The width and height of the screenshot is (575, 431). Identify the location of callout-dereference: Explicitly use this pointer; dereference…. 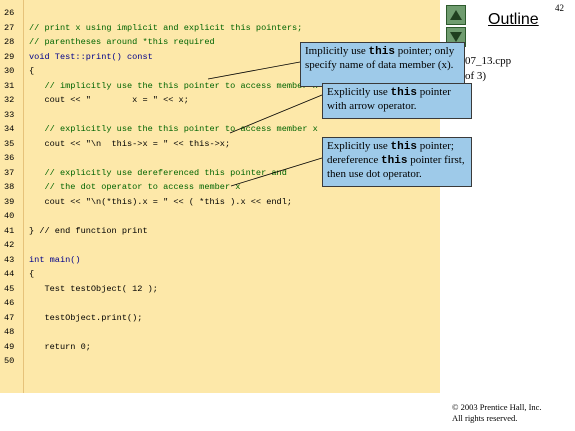
(397, 162).